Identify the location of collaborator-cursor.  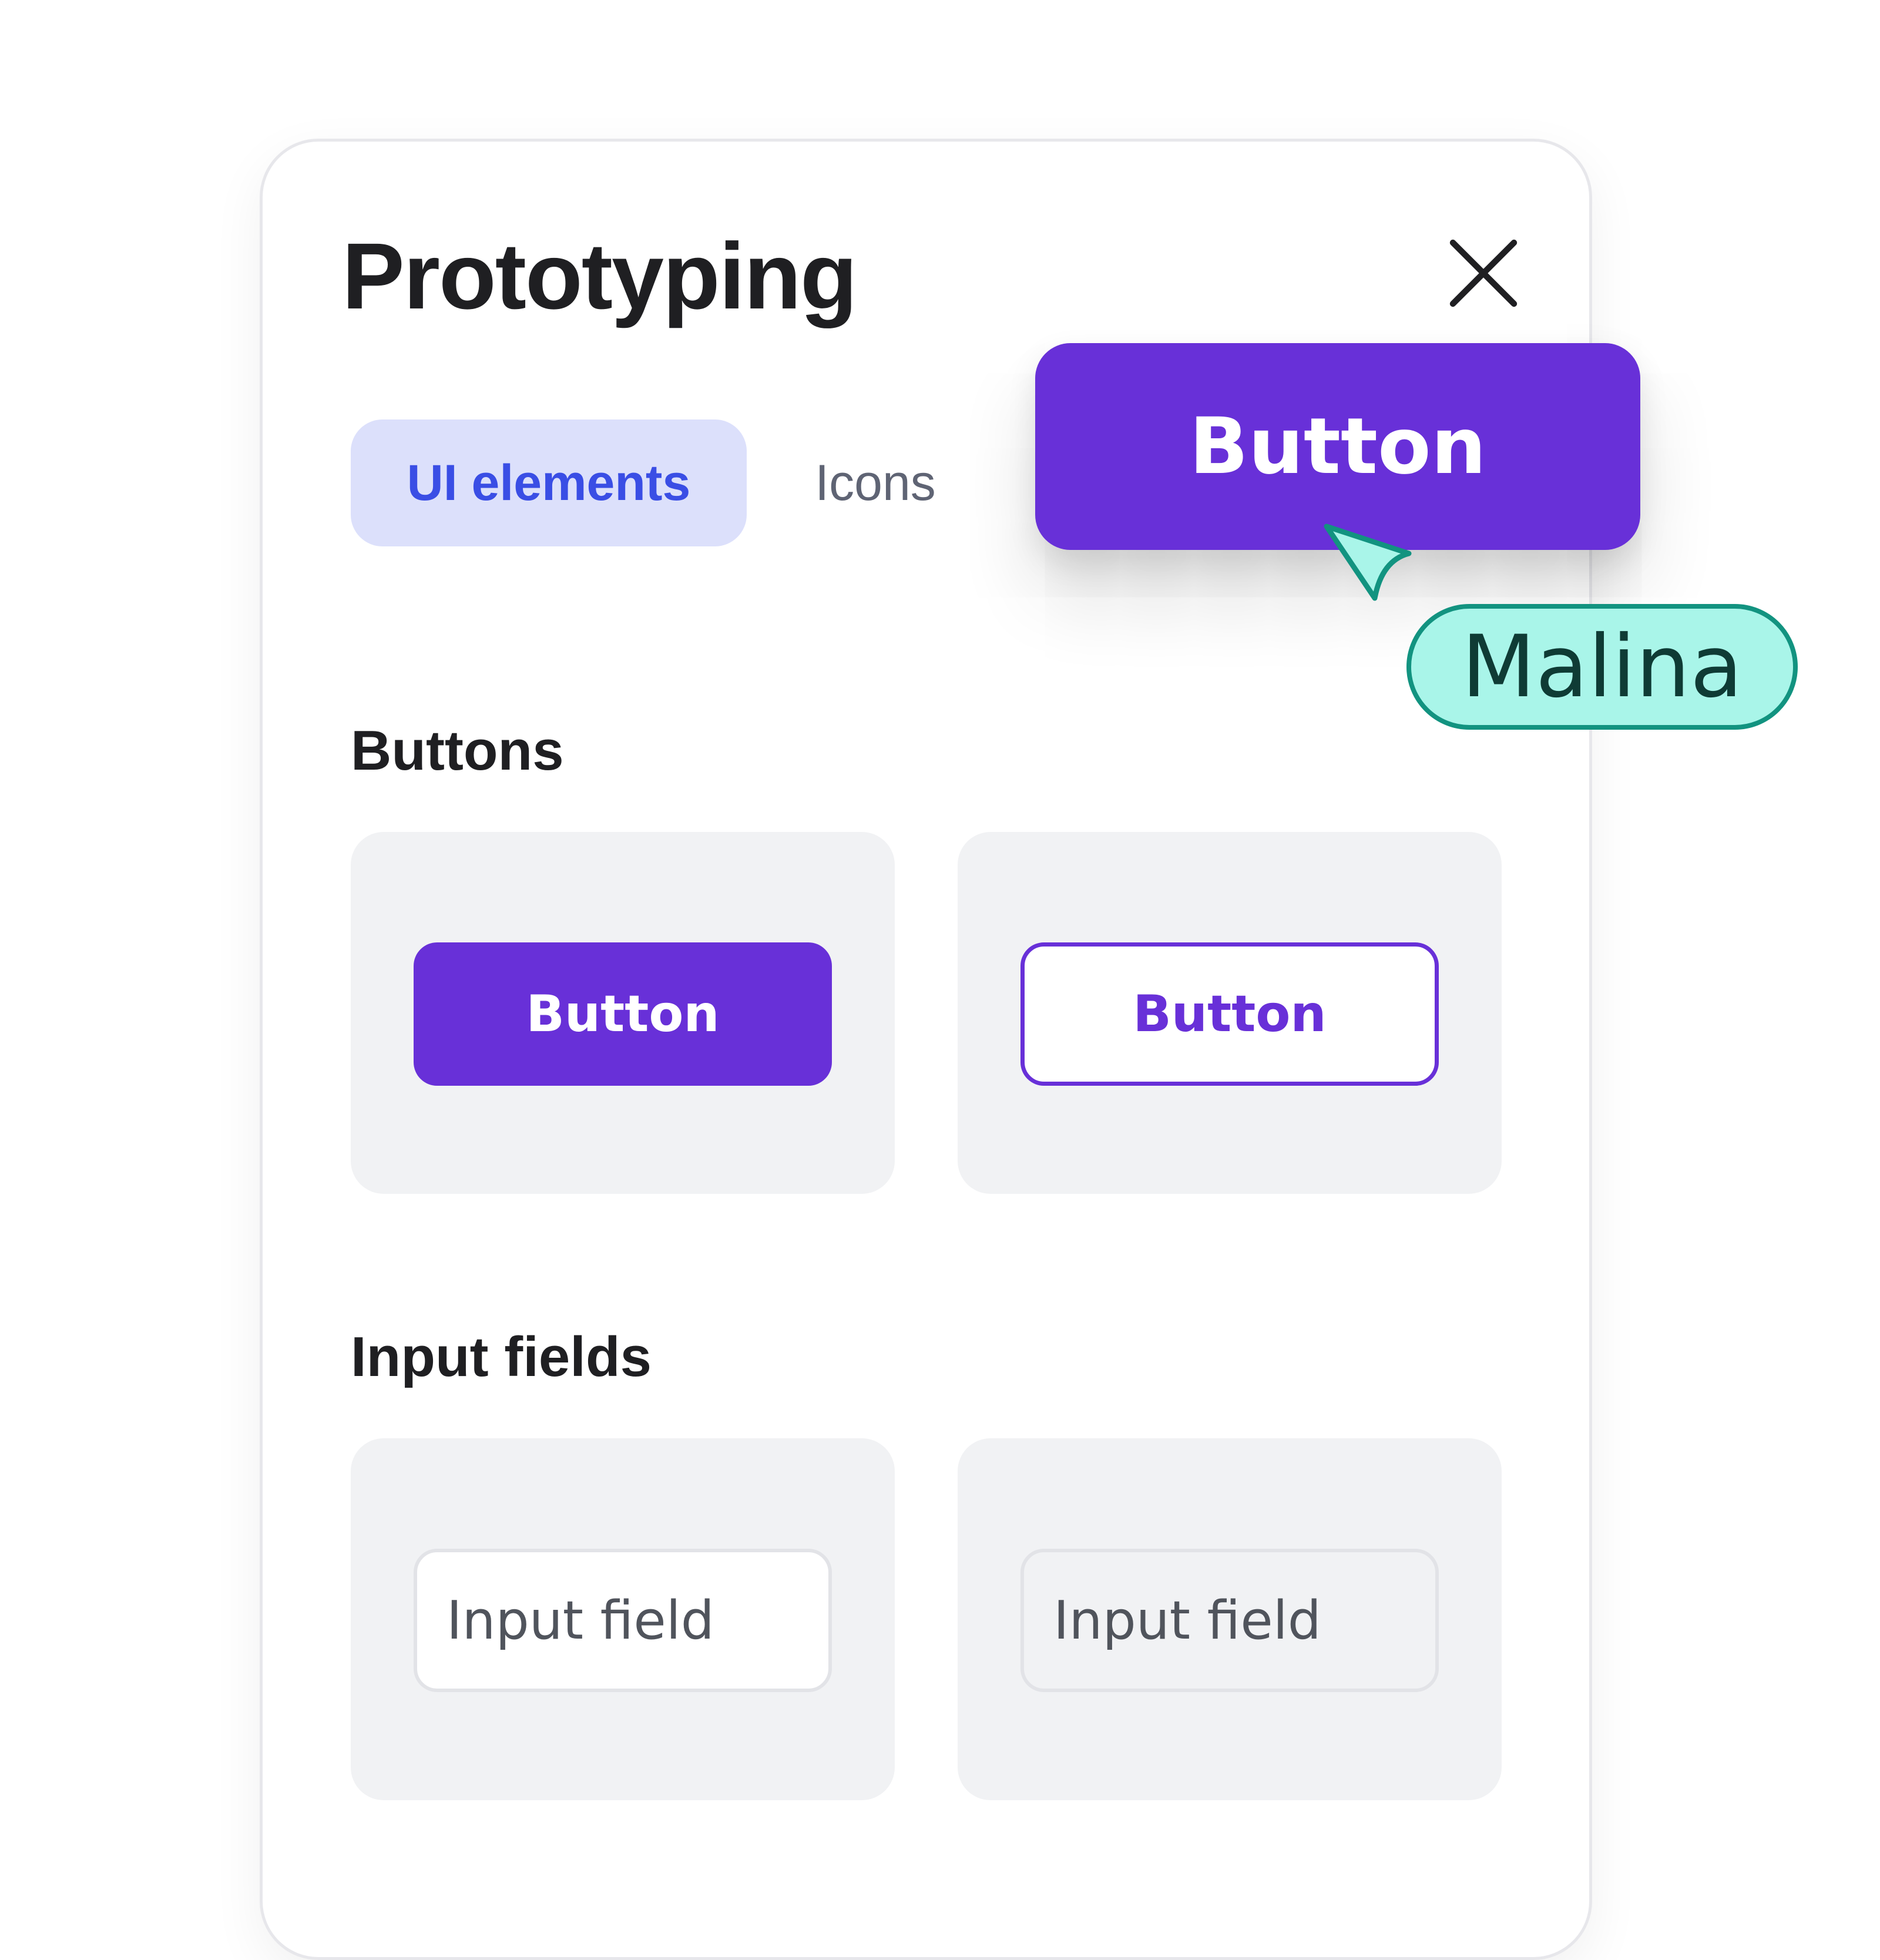
(1369, 567).